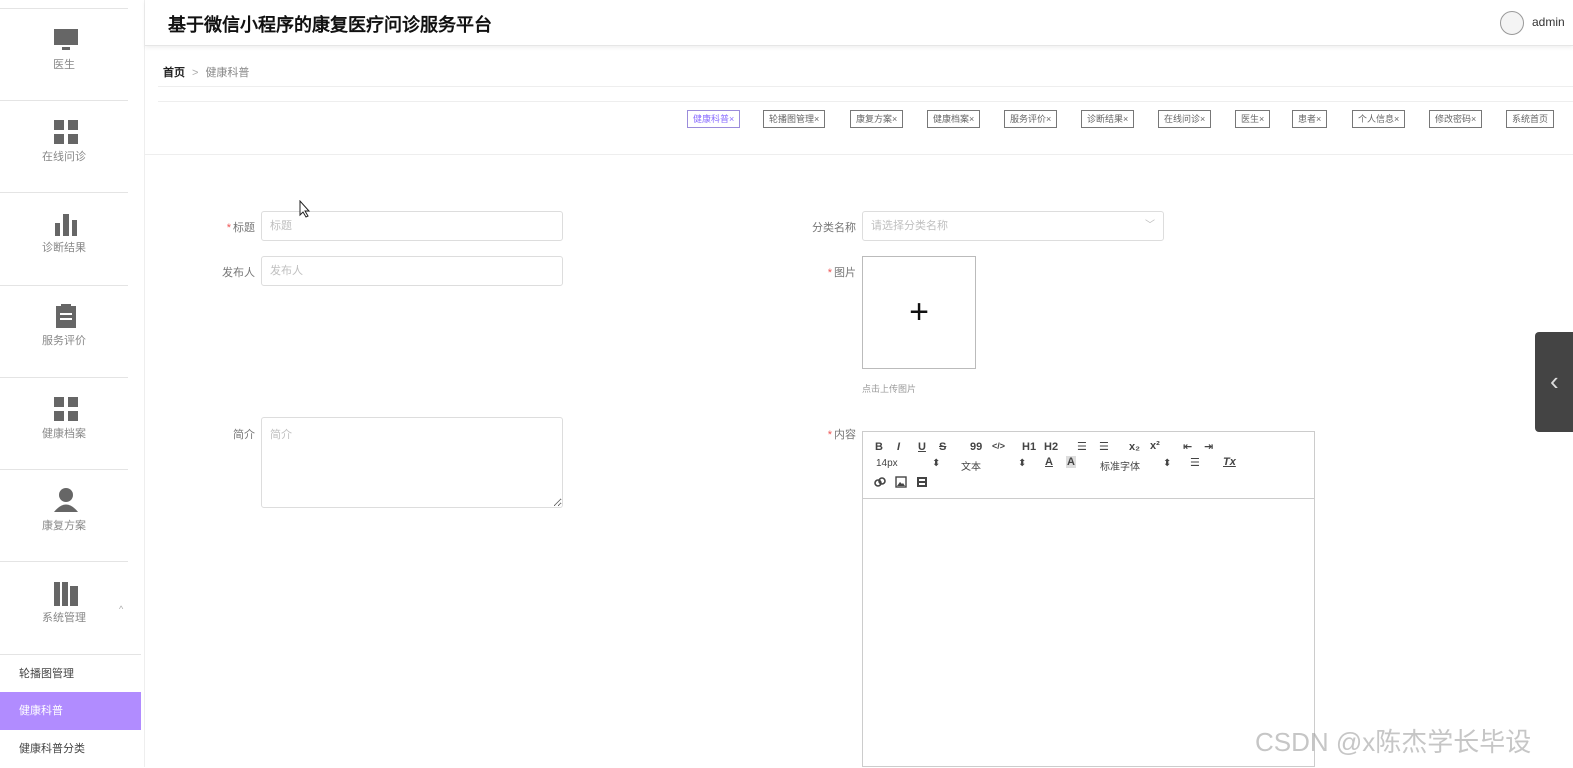  I want to click on tag-label: 轮播图管理, so click(792, 119).